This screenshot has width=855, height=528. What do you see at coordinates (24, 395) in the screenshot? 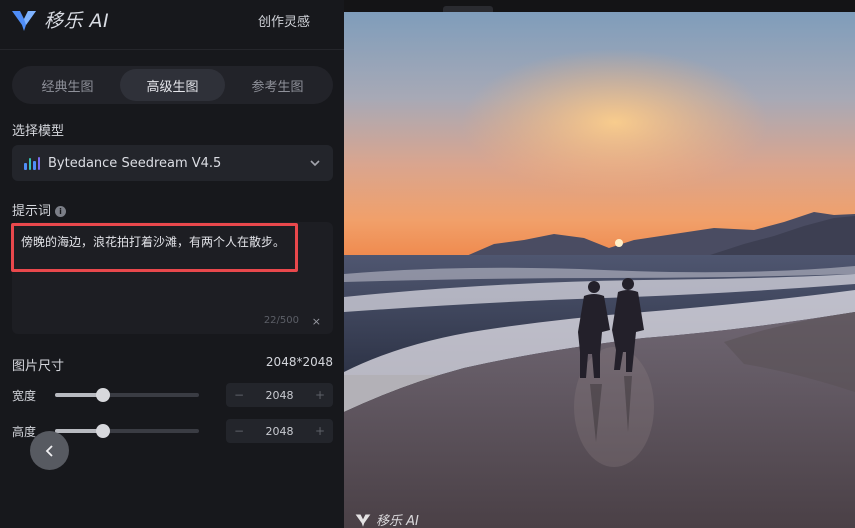
I see `width-label: 宽度` at bounding box center [24, 395].